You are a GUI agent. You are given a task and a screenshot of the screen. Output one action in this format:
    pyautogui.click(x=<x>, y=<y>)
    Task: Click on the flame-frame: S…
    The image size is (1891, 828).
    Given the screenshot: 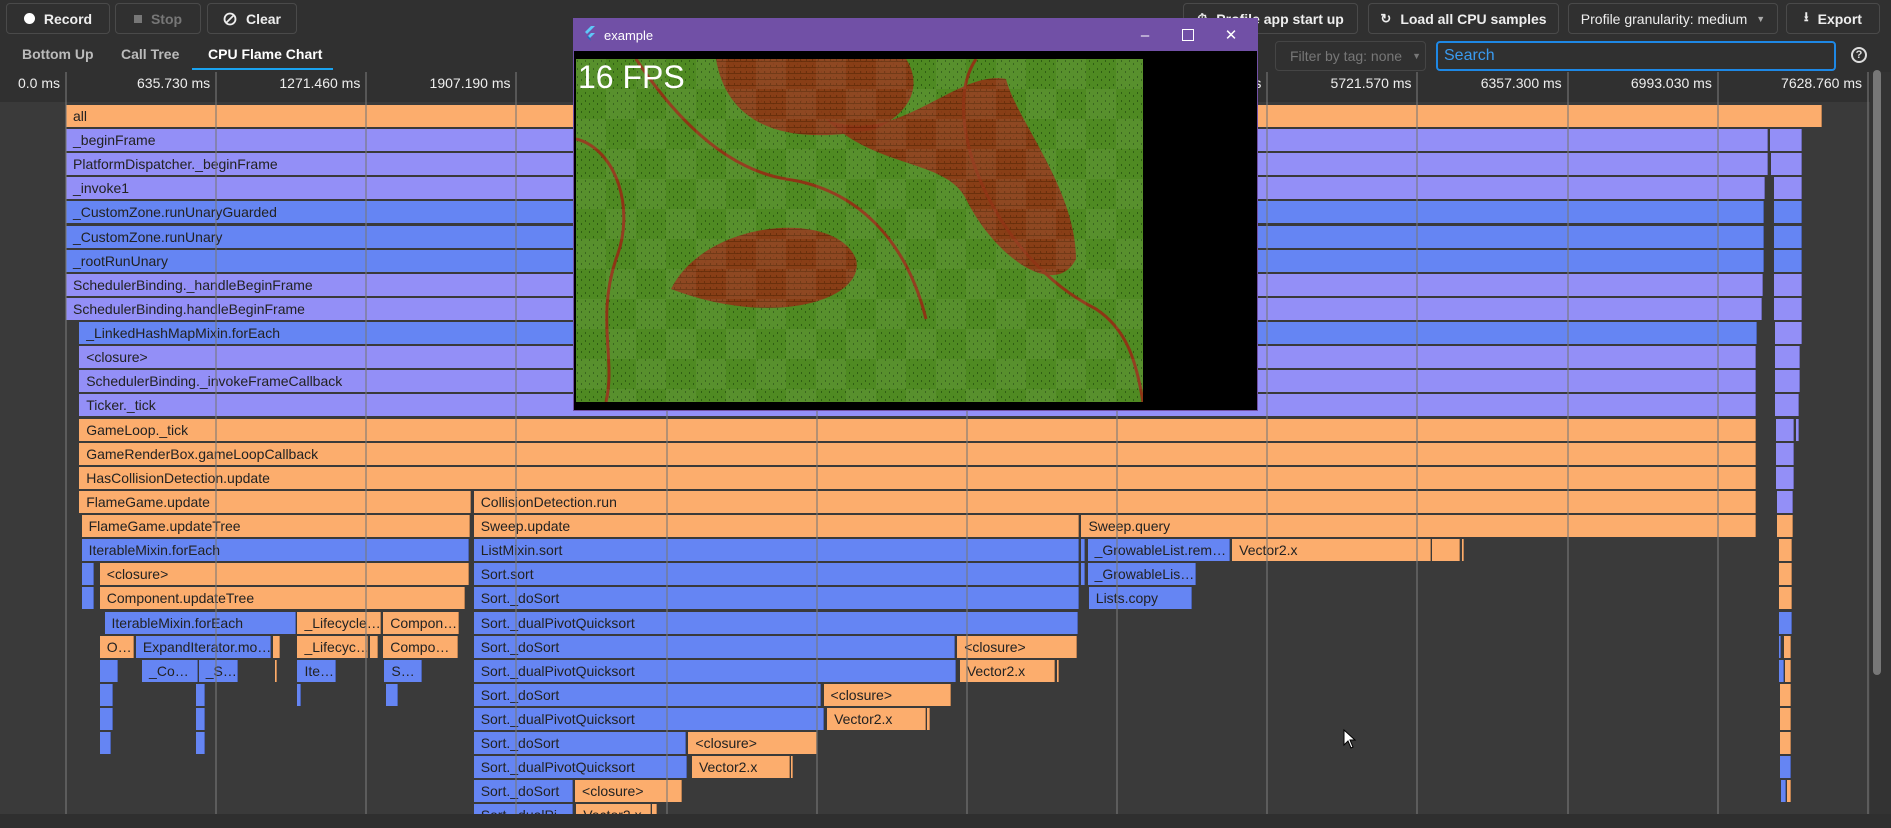 What is the action you would take?
    pyautogui.click(x=403, y=670)
    